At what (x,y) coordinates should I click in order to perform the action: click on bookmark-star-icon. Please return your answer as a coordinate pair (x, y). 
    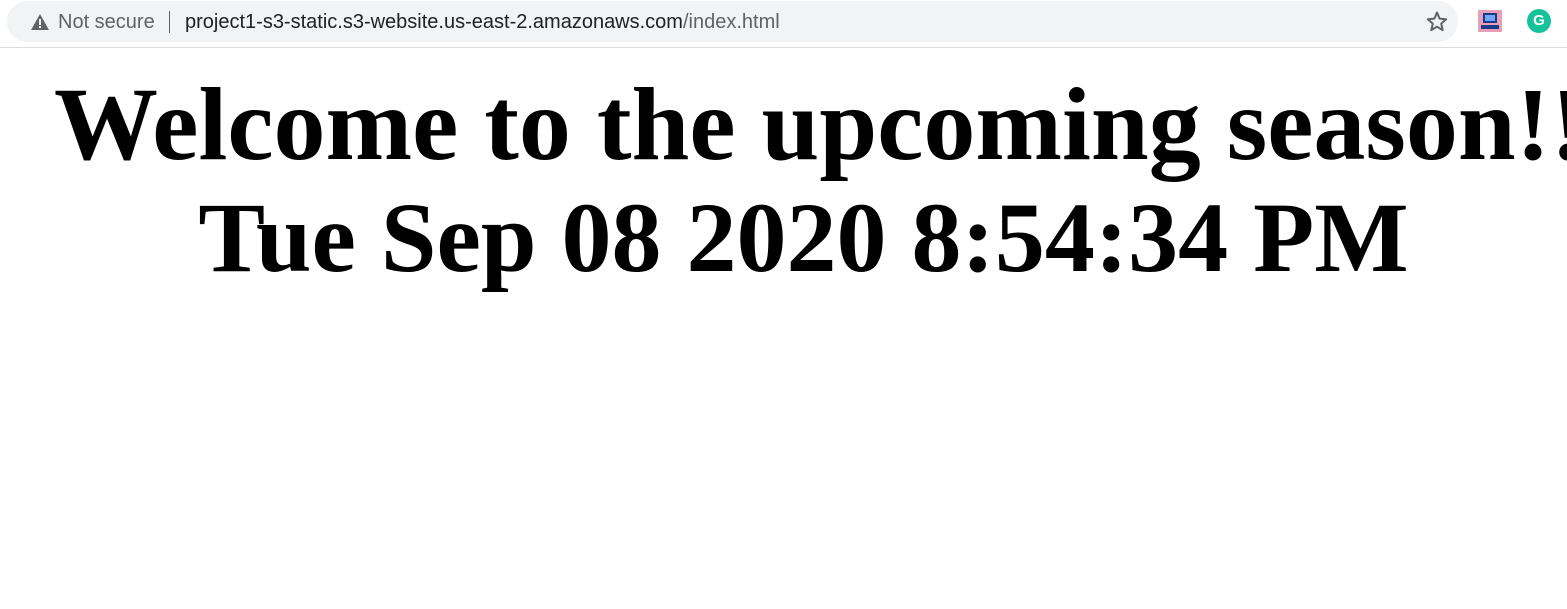
    Looking at the image, I should click on (1437, 22).